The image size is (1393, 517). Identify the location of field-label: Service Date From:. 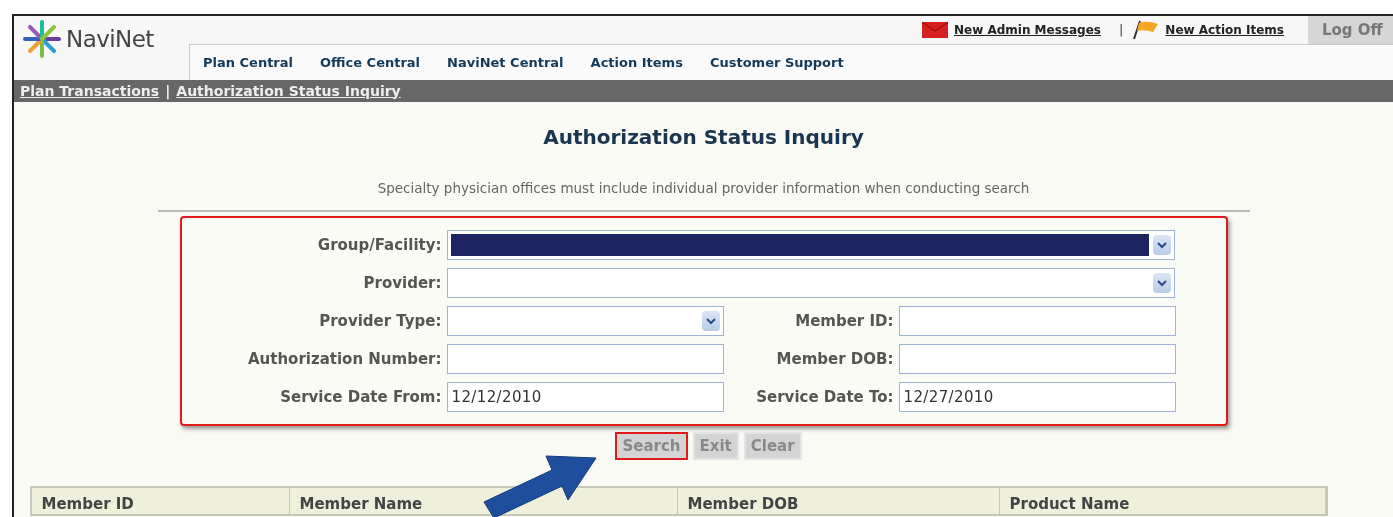
(361, 397).